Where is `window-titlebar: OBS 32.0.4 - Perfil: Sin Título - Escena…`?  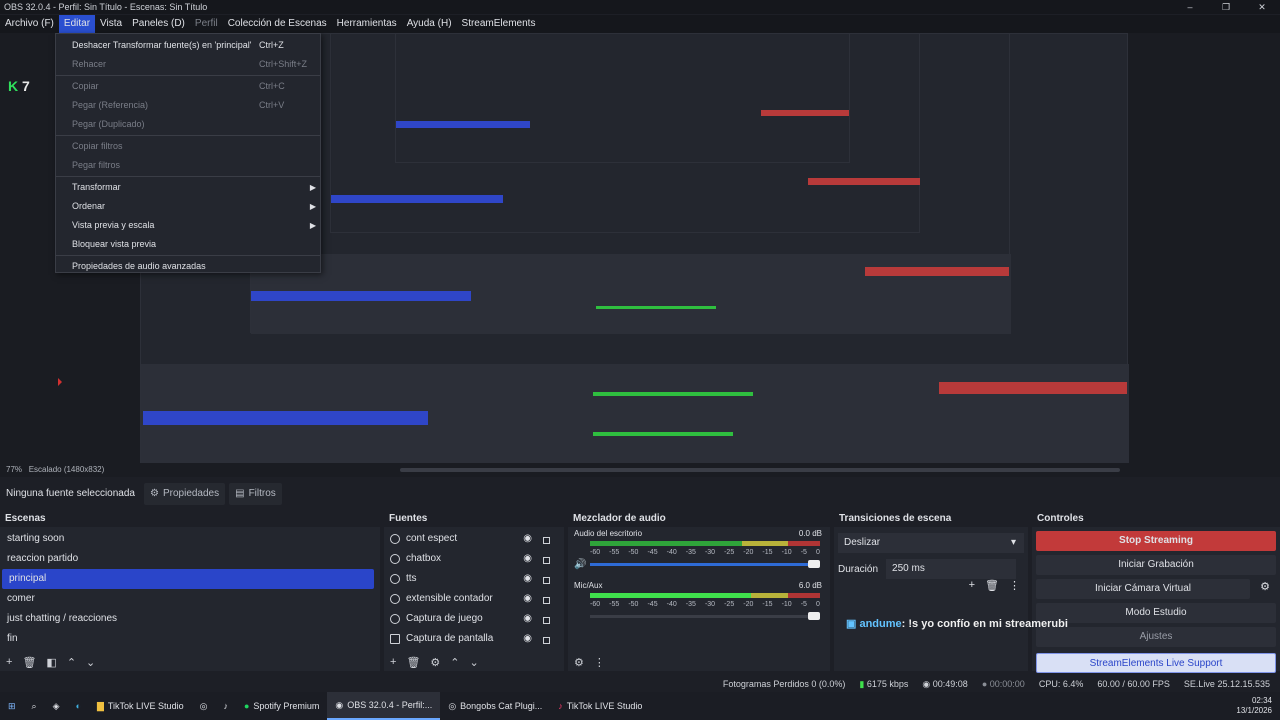
window-titlebar: OBS 32.0.4 - Perfil: Sin Título - Escena… is located at coordinates (640, 7).